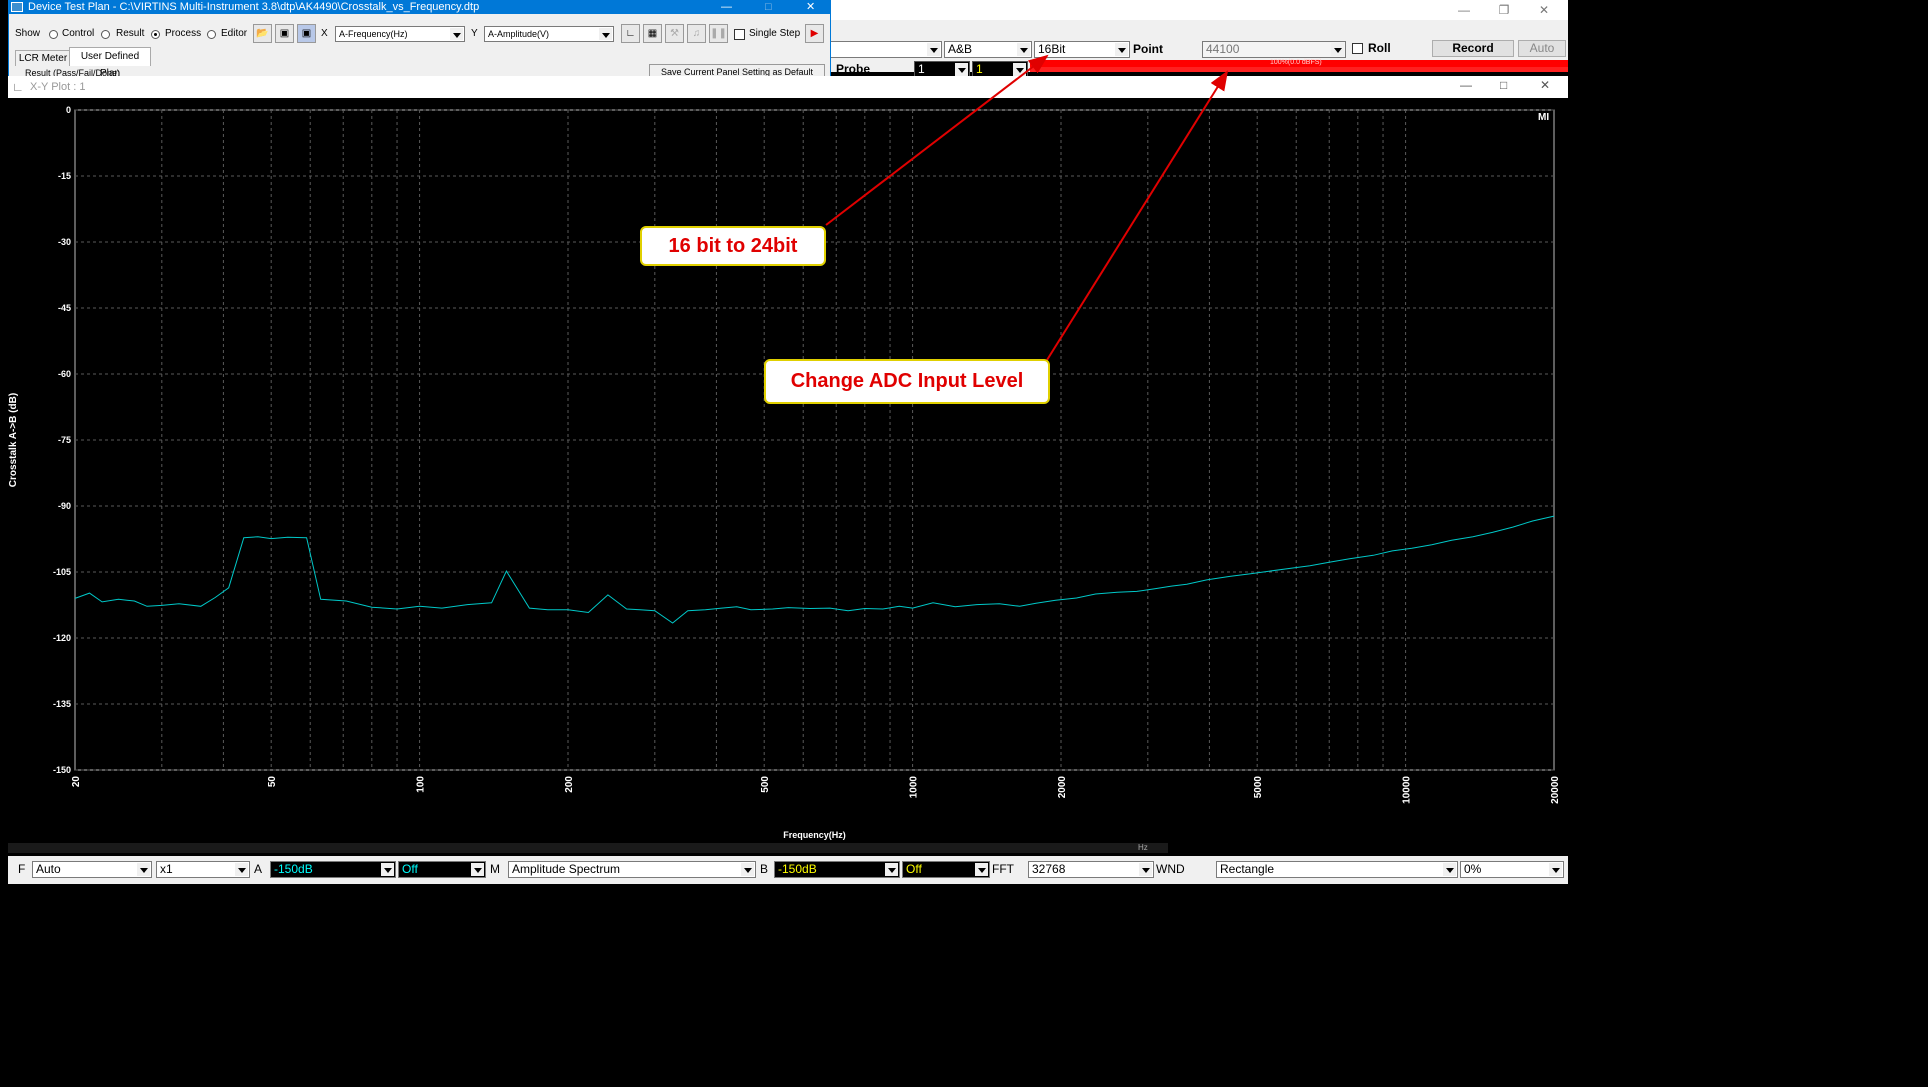  What do you see at coordinates (1003, 869) in the screenshot?
I see `fft-label: FFT` at bounding box center [1003, 869].